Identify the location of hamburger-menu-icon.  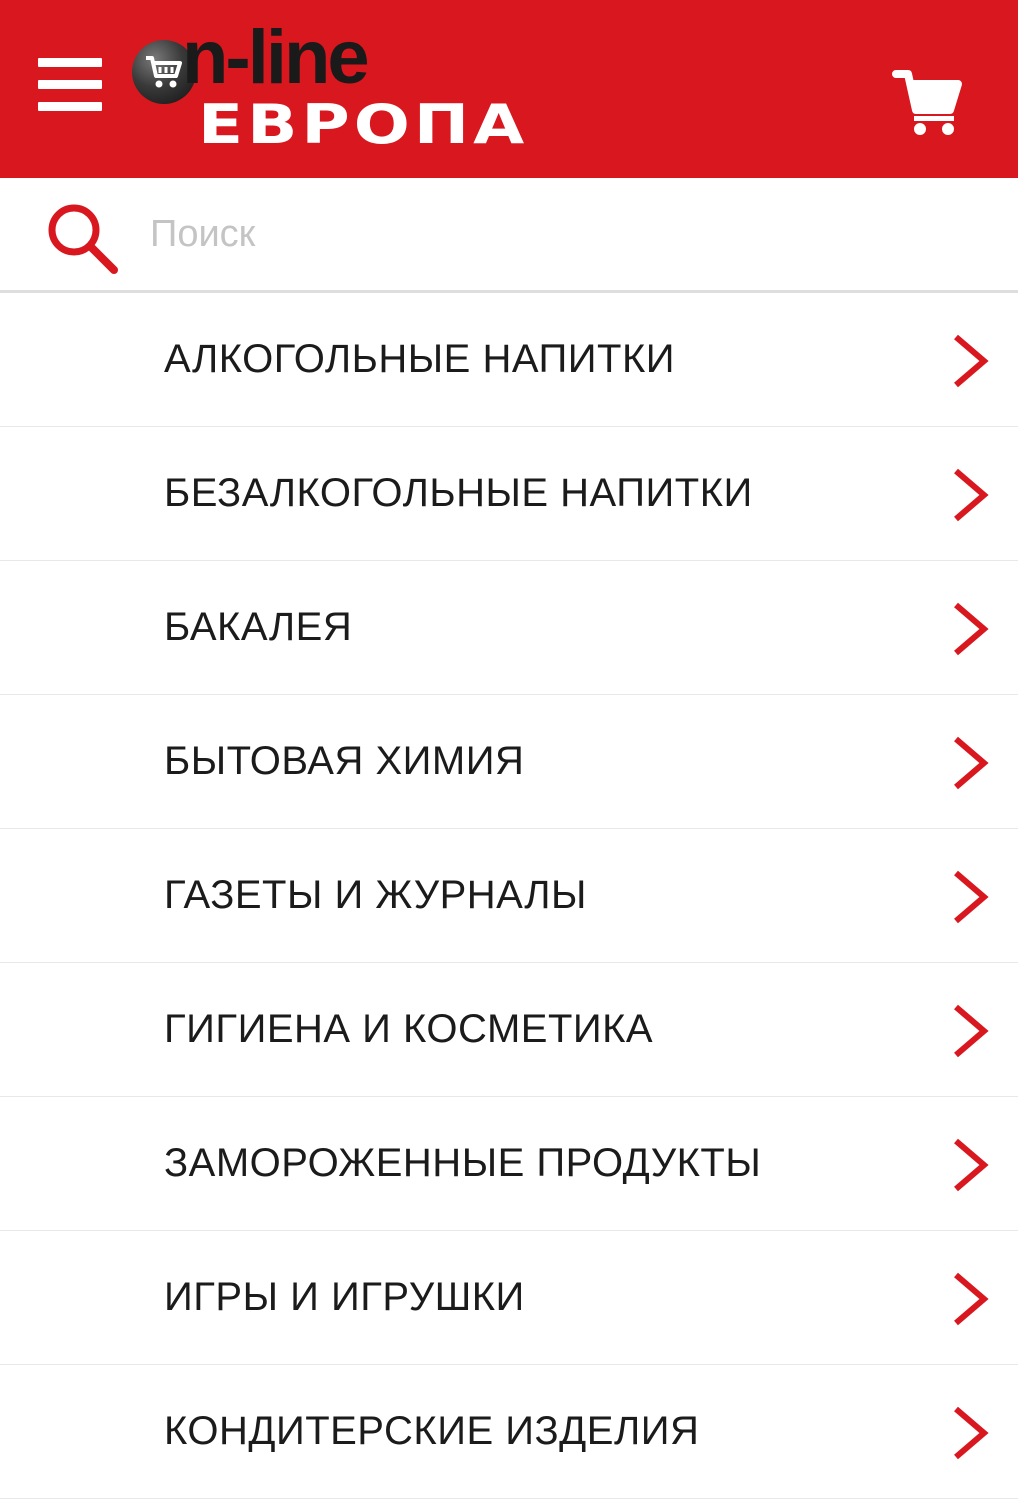
(69, 85).